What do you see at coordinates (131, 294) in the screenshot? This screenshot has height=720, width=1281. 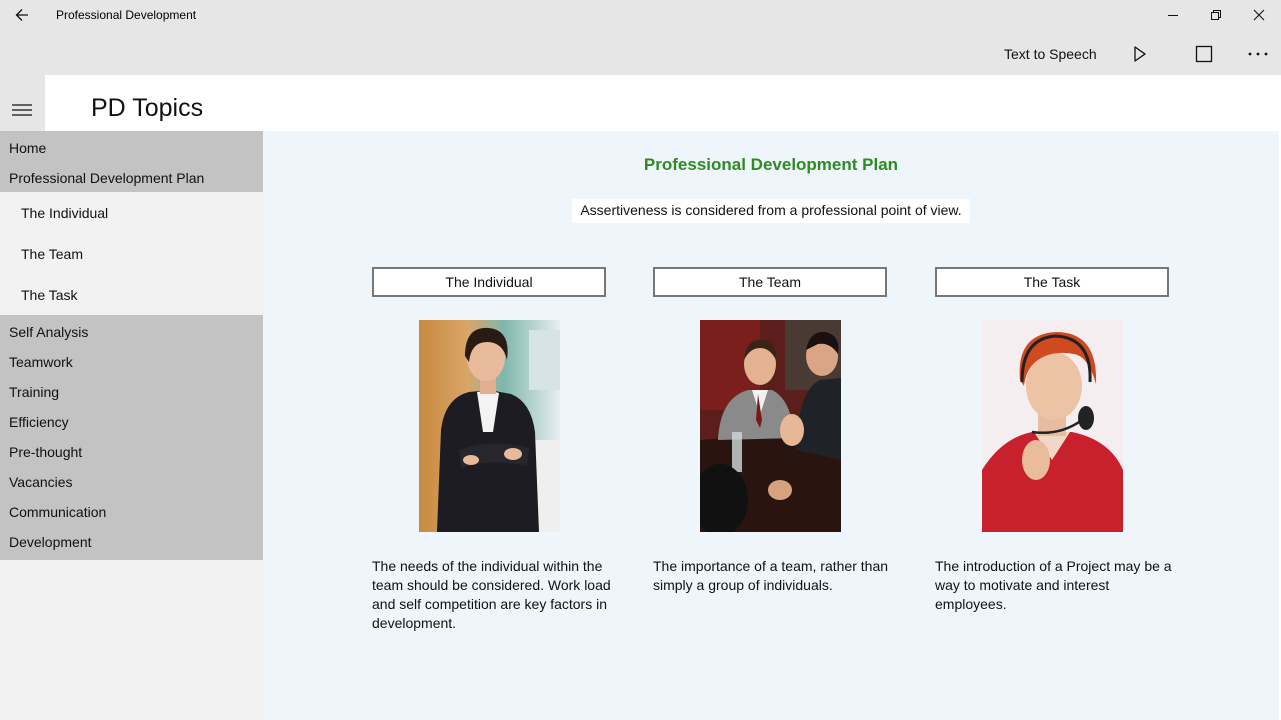 I see `sidebar-item-the-task: The Task` at bounding box center [131, 294].